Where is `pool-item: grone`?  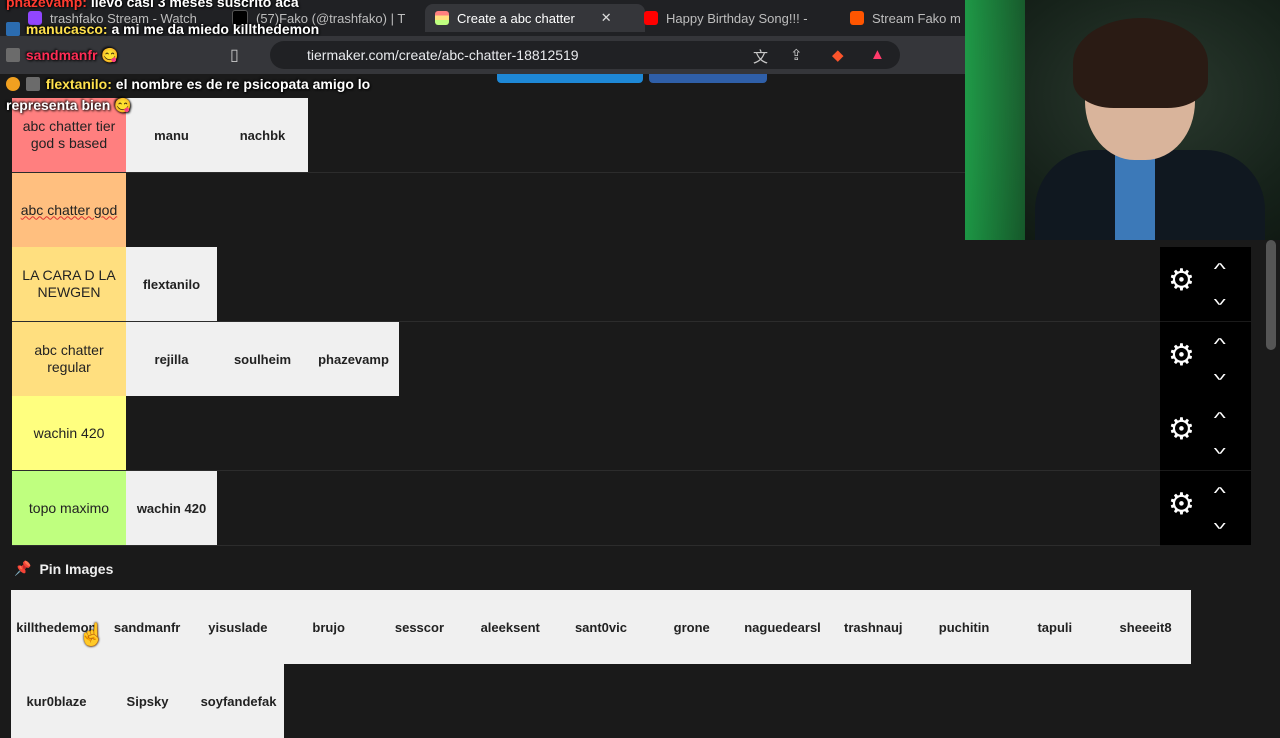 pool-item: grone is located at coordinates (692, 627).